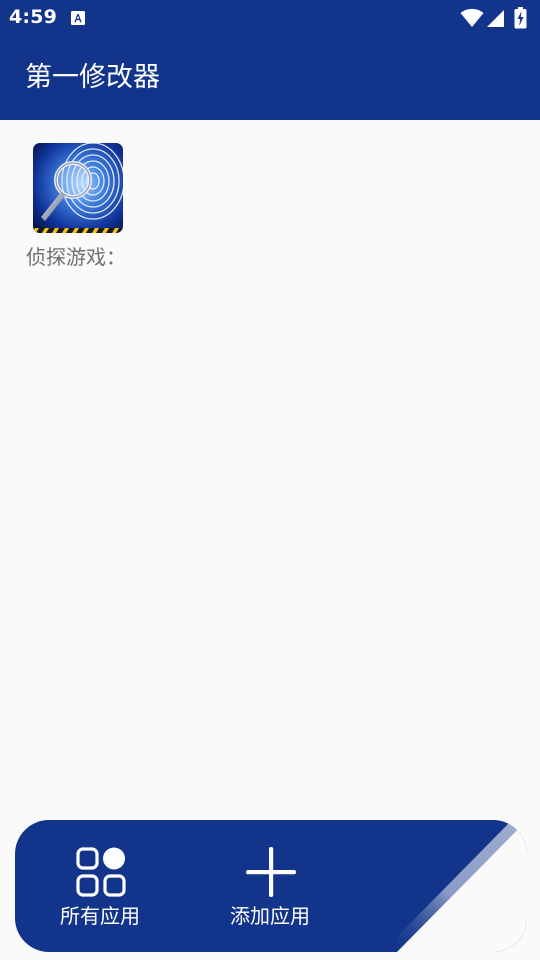  I want to click on nav-fade-overlay, so click(462, 886).